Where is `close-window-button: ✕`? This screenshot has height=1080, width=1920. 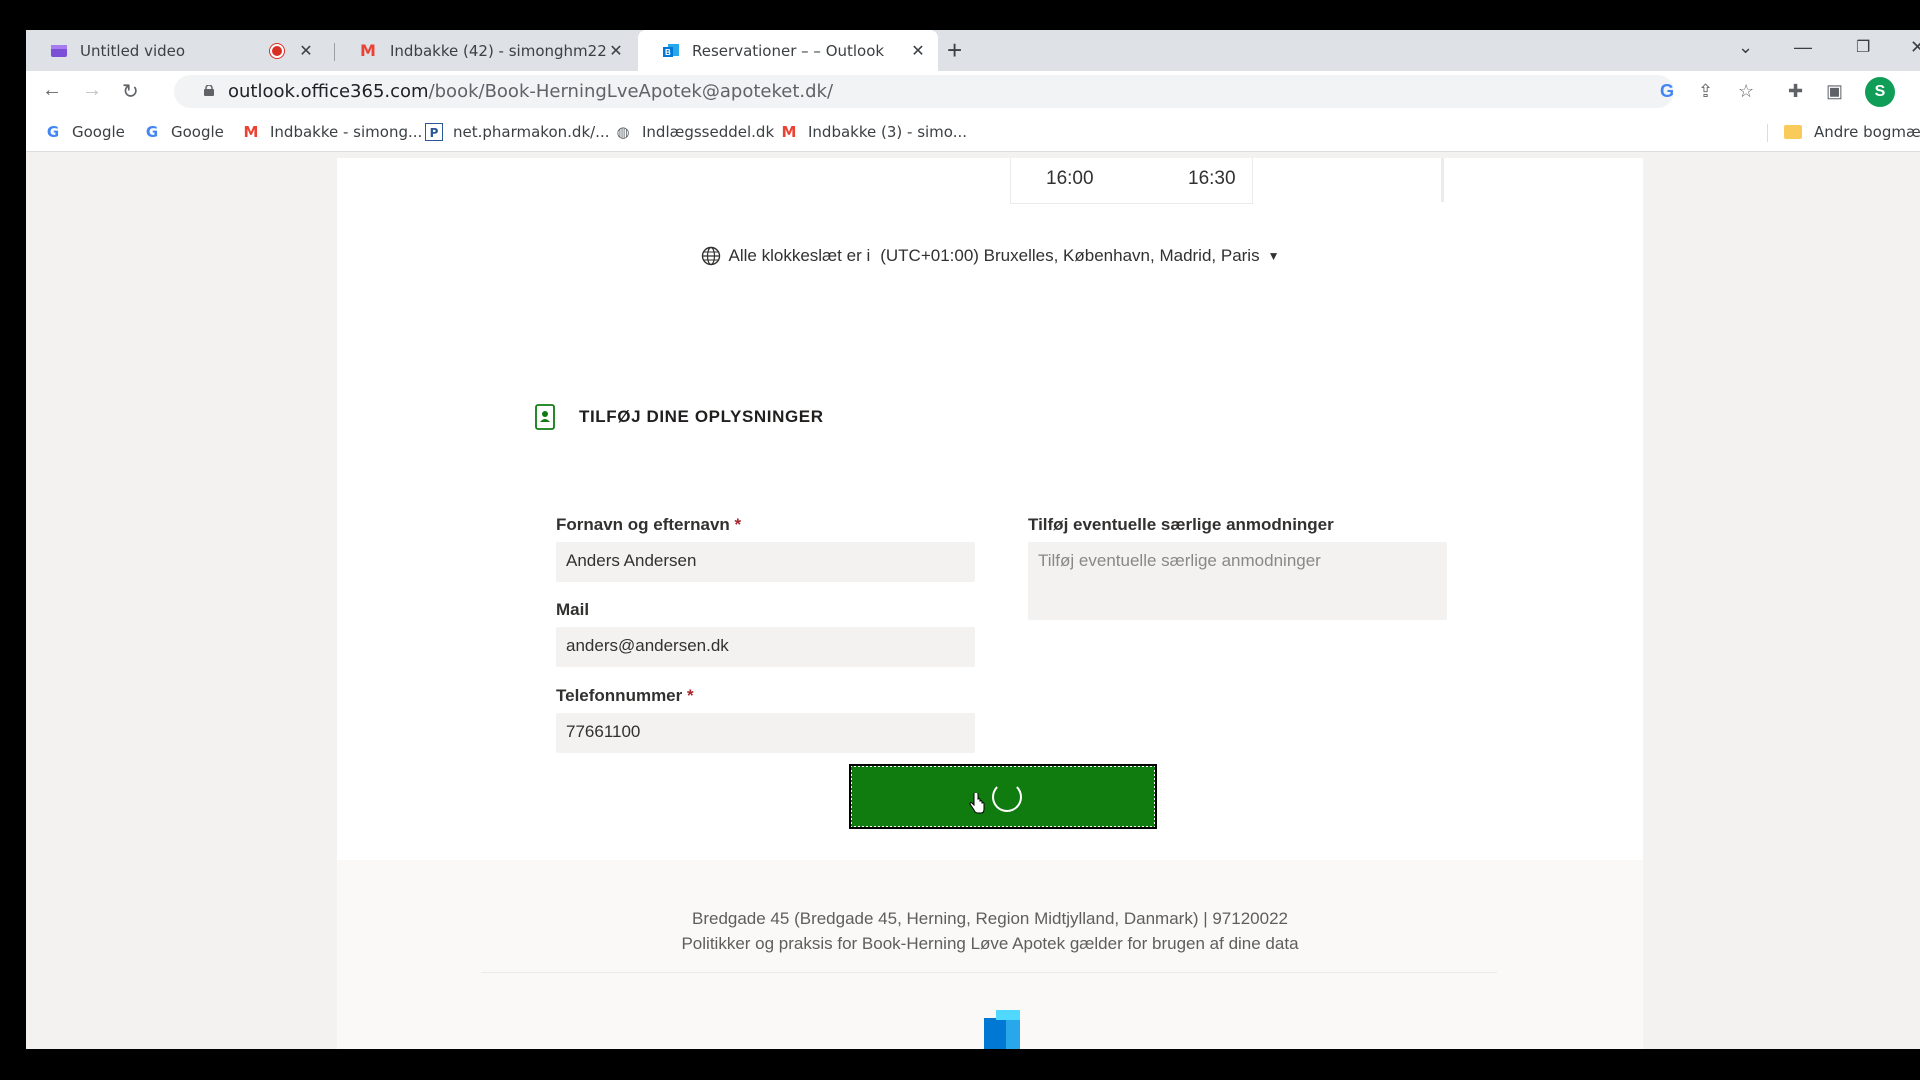 close-window-button: ✕ is located at coordinates (1915, 47).